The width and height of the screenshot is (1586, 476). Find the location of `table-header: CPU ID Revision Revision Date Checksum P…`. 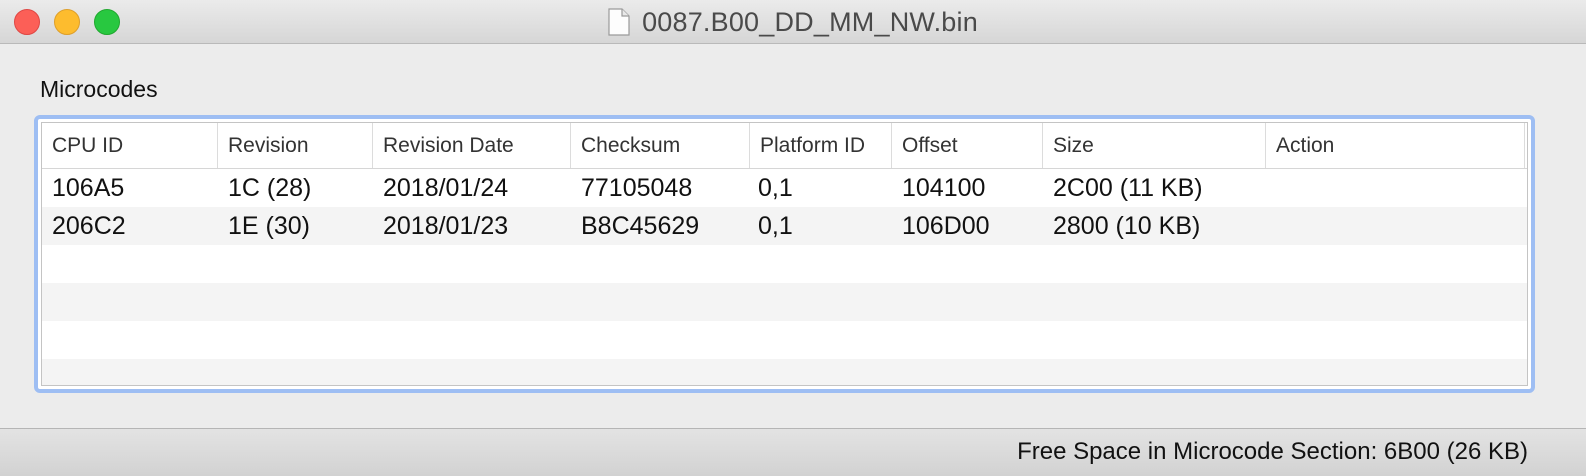

table-header: CPU ID Revision Revision Date Checksum P… is located at coordinates (784, 146).